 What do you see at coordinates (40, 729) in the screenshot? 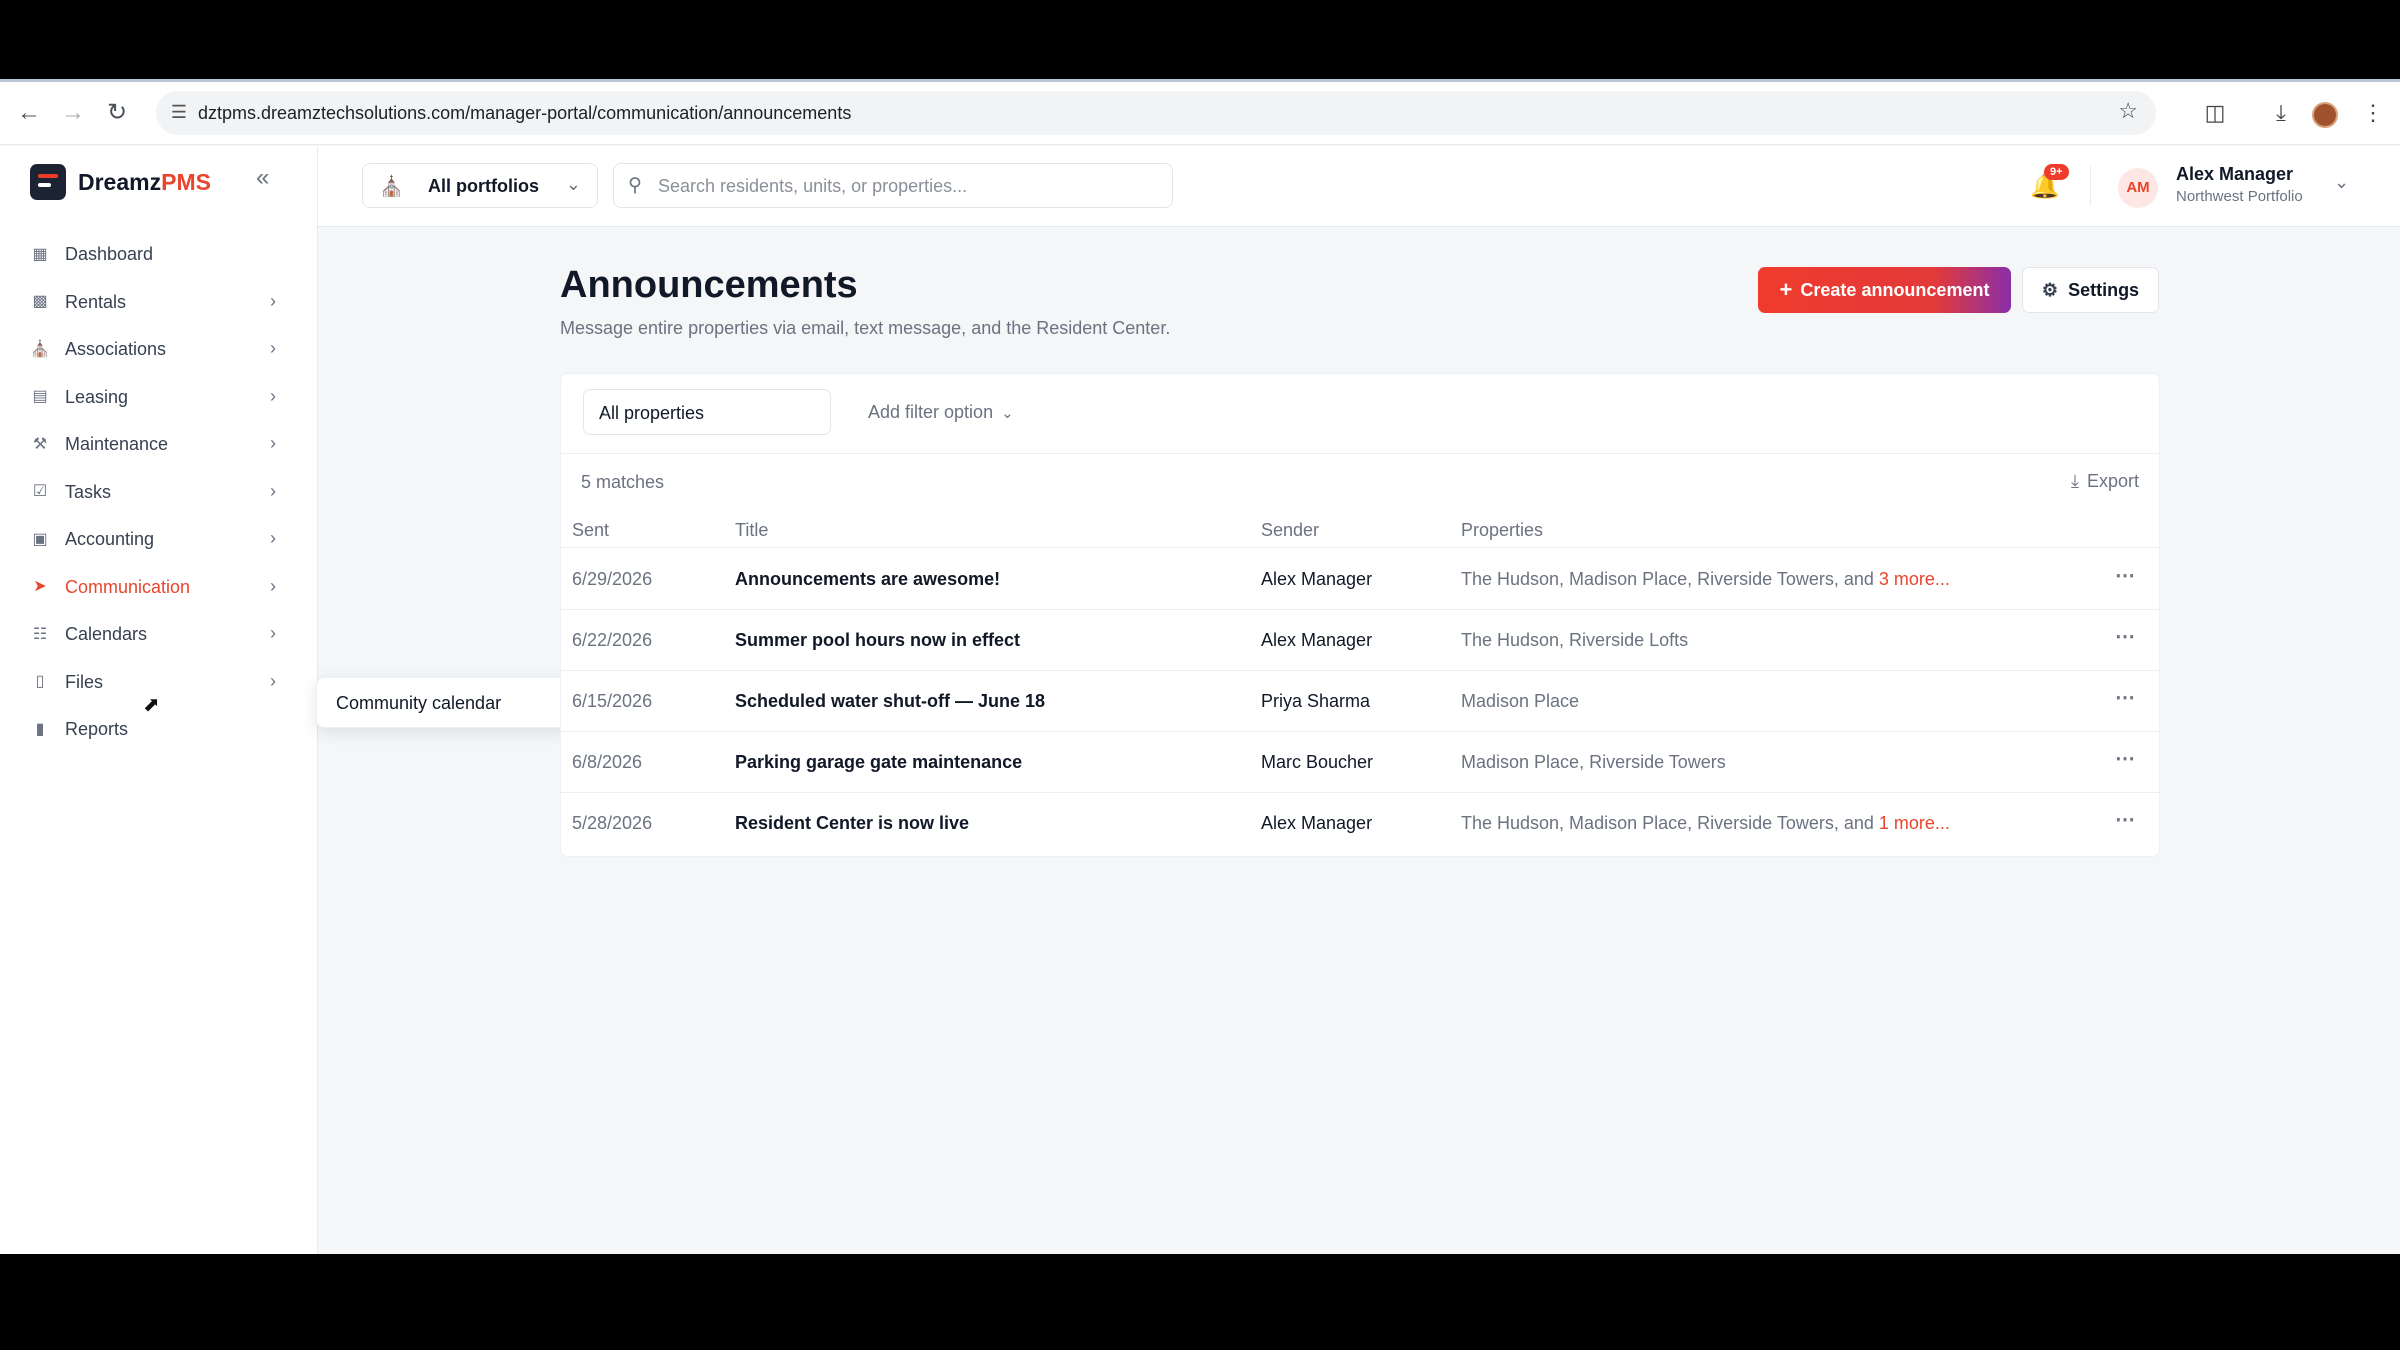
I see `bar-chart-icon: ▮` at bounding box center [40, 729].